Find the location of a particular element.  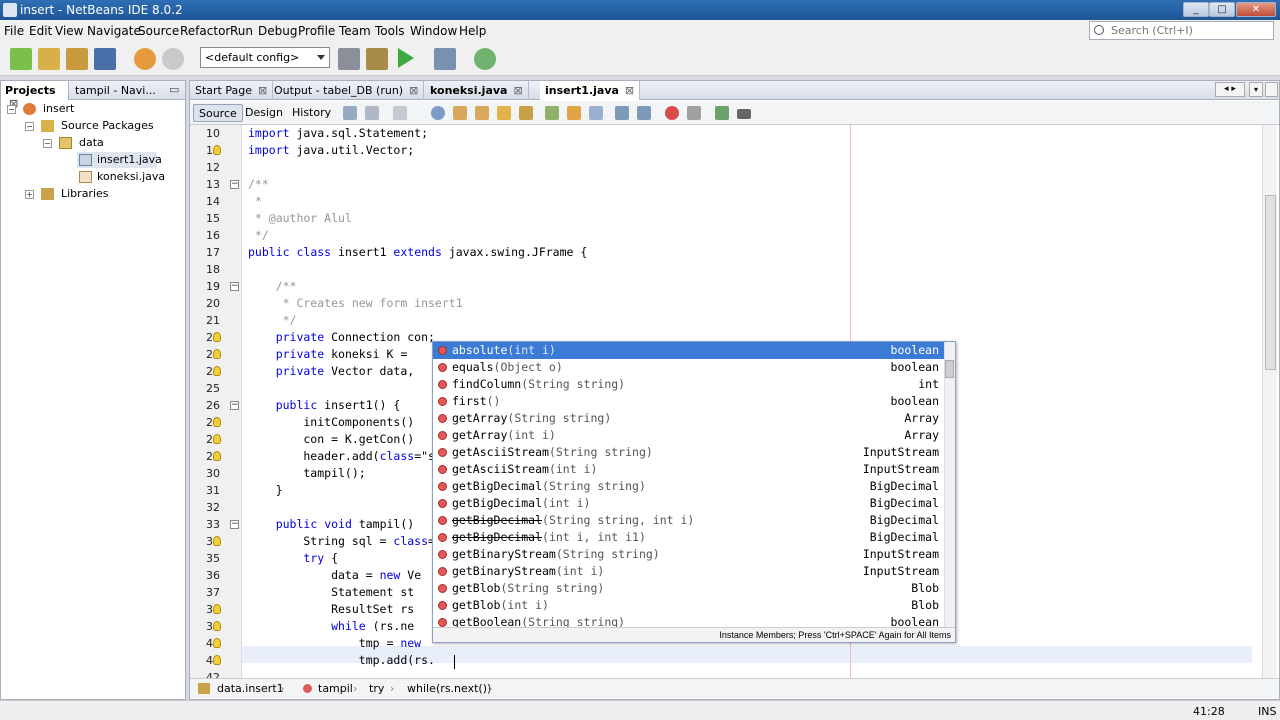

redo-icon is located at coordinates (173, 59).